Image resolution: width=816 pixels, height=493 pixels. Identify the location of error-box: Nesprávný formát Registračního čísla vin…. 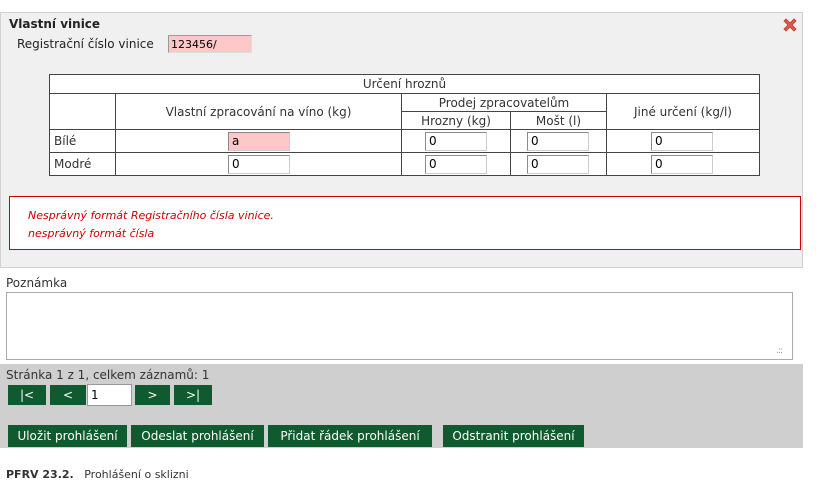
(405, 223).